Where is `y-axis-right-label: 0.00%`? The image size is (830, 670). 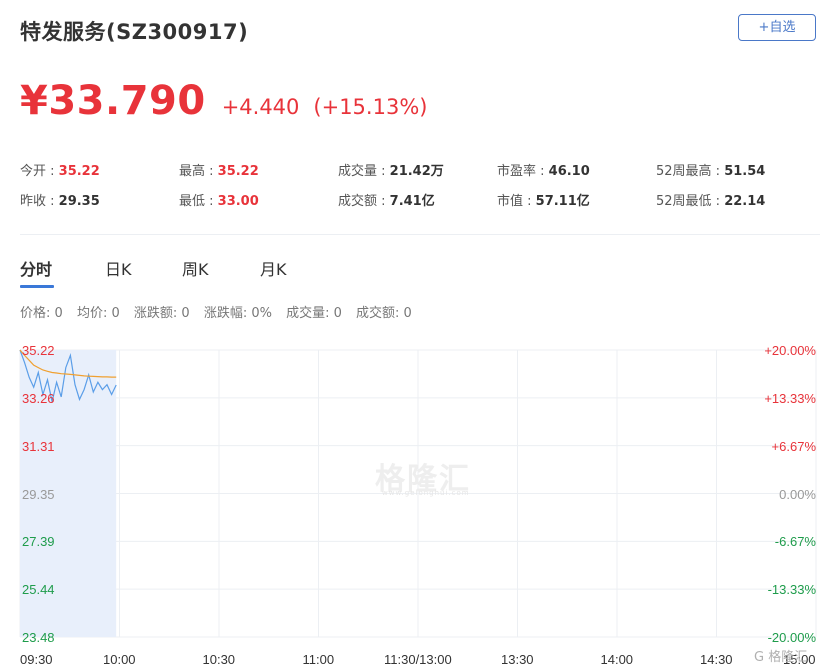 y-axis-right-label: 0.00% is located at coordinates (797, 494).